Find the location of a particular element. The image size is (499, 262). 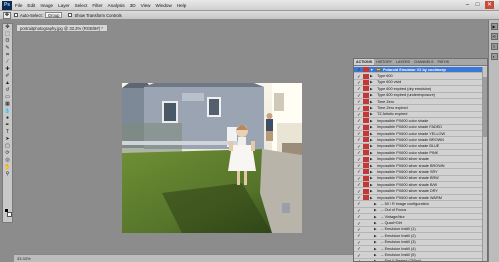

eraser-tool-icon: ▭ is located at coordinates (7, 97).